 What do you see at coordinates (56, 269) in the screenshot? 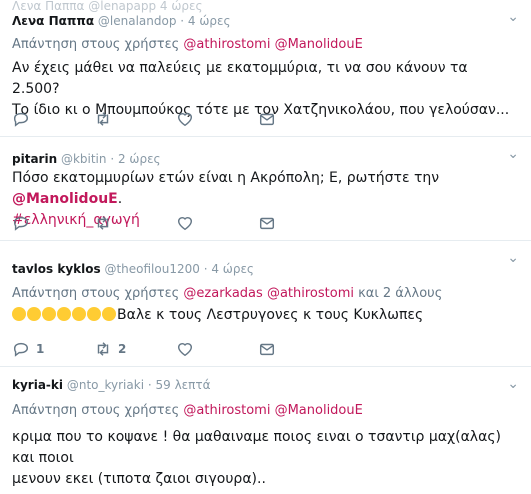
I see `author-name: tavlos kyklos` at bounding box center [56, 269].